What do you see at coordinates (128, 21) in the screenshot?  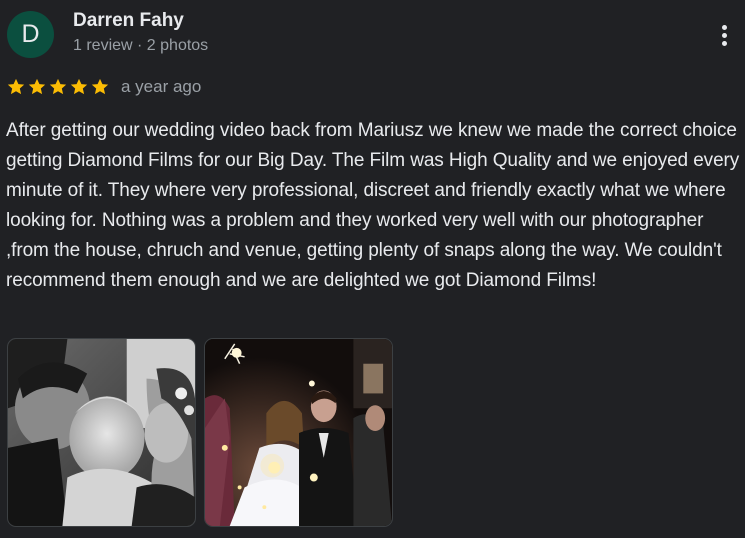 I see `reviewer-name: Darren Fahy` at bounding box center [128, 21].